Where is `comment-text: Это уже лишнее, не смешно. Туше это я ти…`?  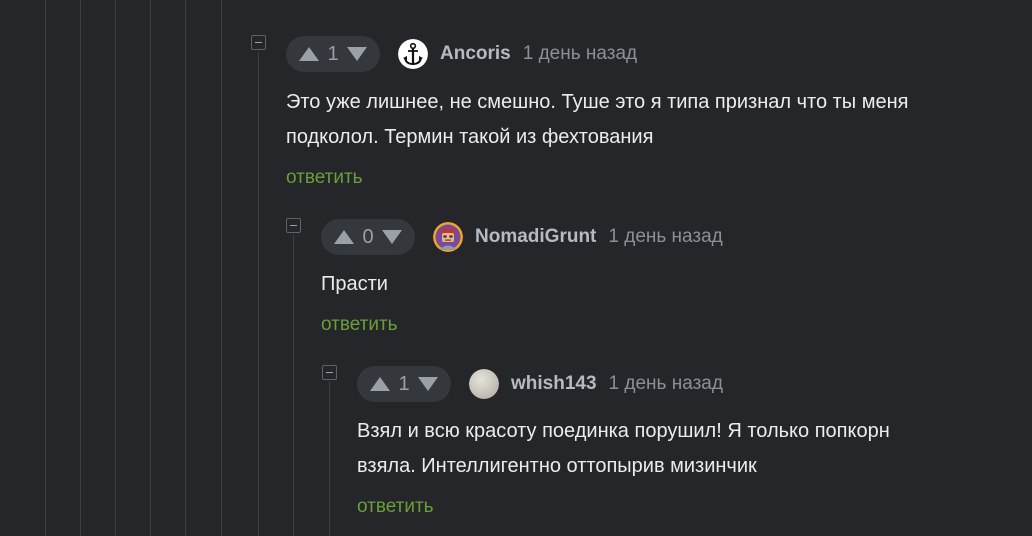
comment-text: Это уже лишнее, не смешно. Туше это я ти… is located at coordinates (597, 120).